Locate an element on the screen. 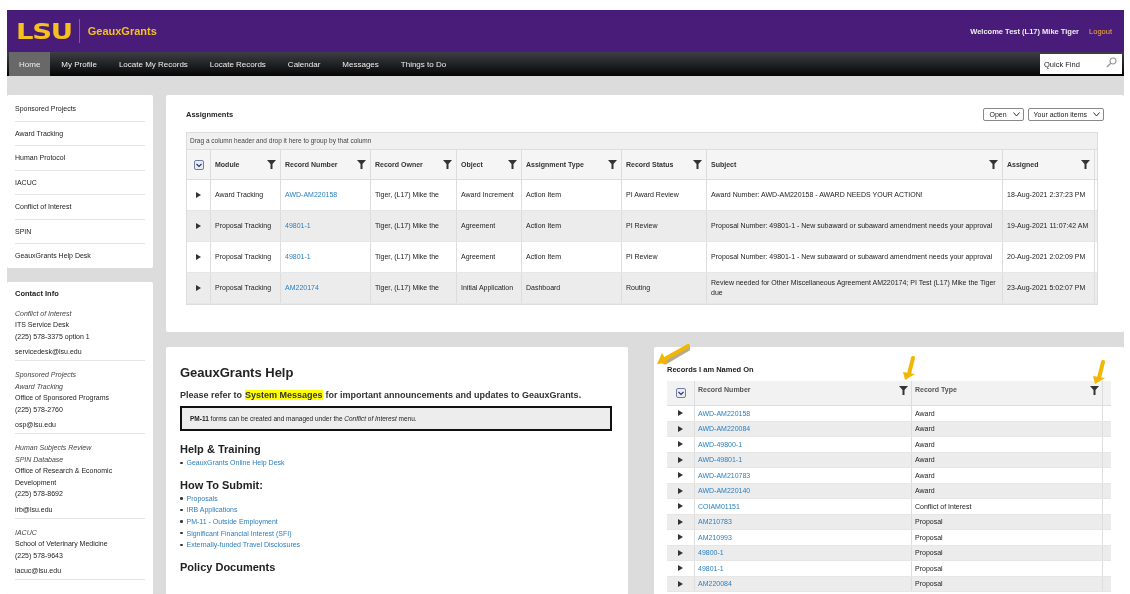  app-name: GeauxGrants is located at coordinates (122, 31).